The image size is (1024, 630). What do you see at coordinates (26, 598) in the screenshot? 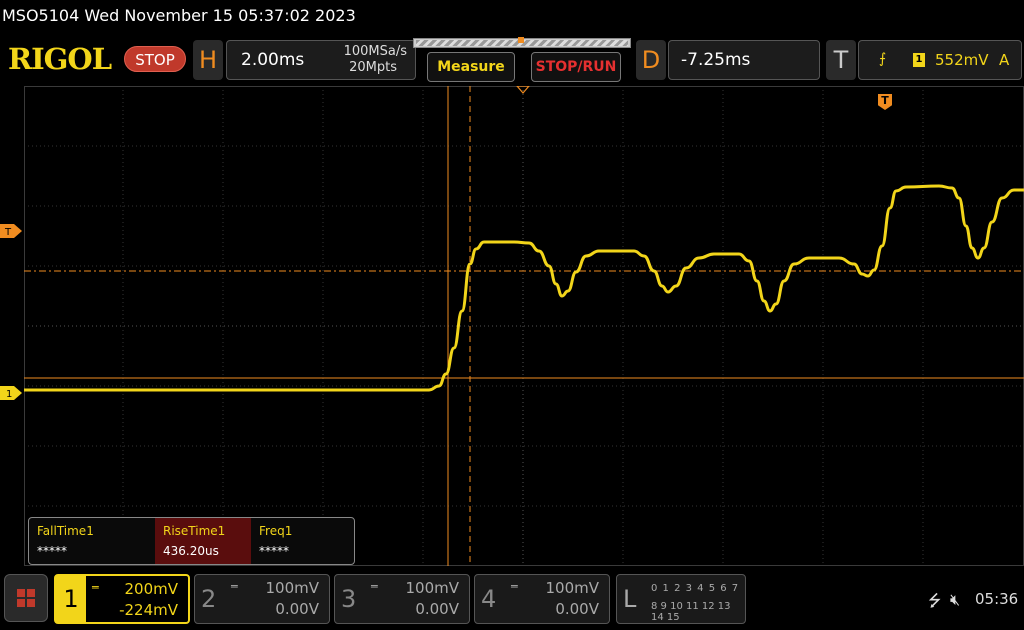
I see `main-menu-button` at bounding box center [26, 598].